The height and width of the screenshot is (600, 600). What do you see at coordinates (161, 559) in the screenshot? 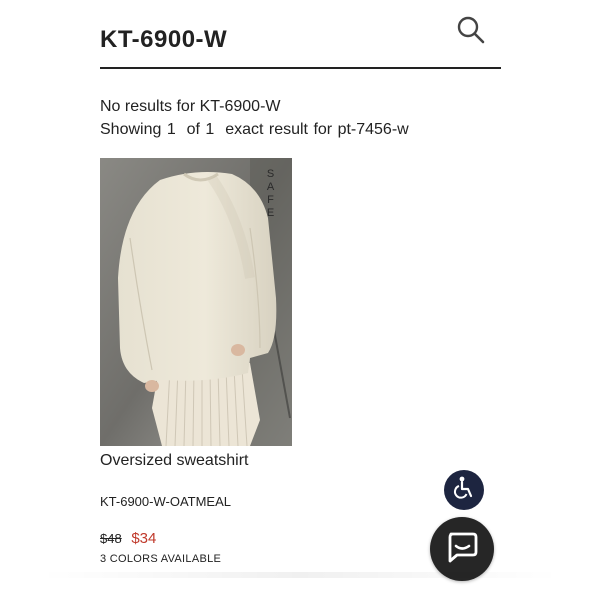
I see `colors-available: 3 COLORS AVAILABLE` at bounding box center [161, 559].